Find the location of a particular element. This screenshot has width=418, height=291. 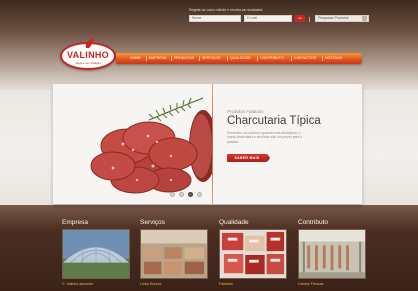

section-caption: Linha Horeca is located at coordinates (150, 284).